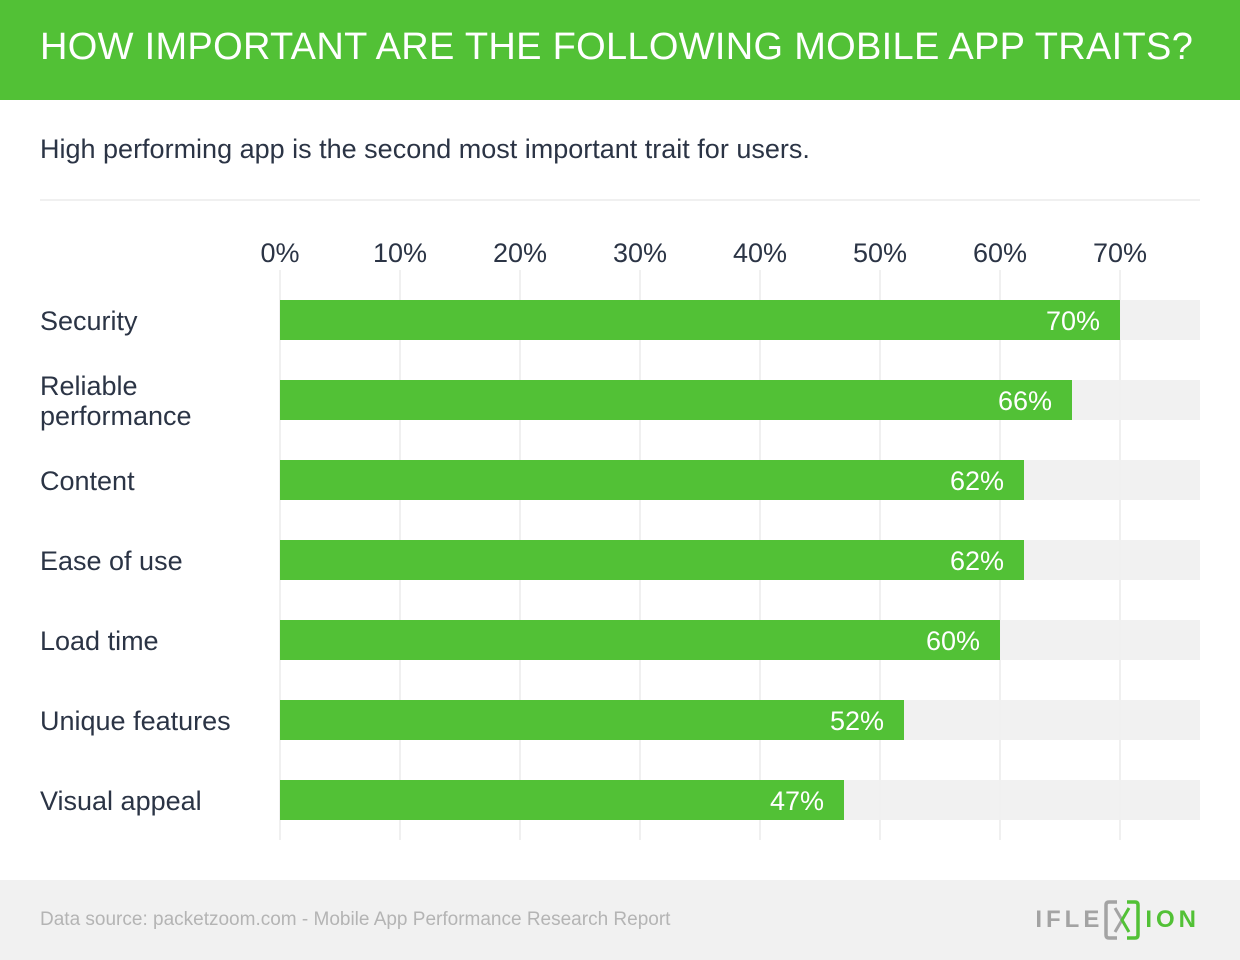 The height and width of the screenshot is (960, 1240). What do you see at coordinates (1025, 401) in the screenshot?
I see `bar-value-label: 66%` at bounding box center [1025, 401].